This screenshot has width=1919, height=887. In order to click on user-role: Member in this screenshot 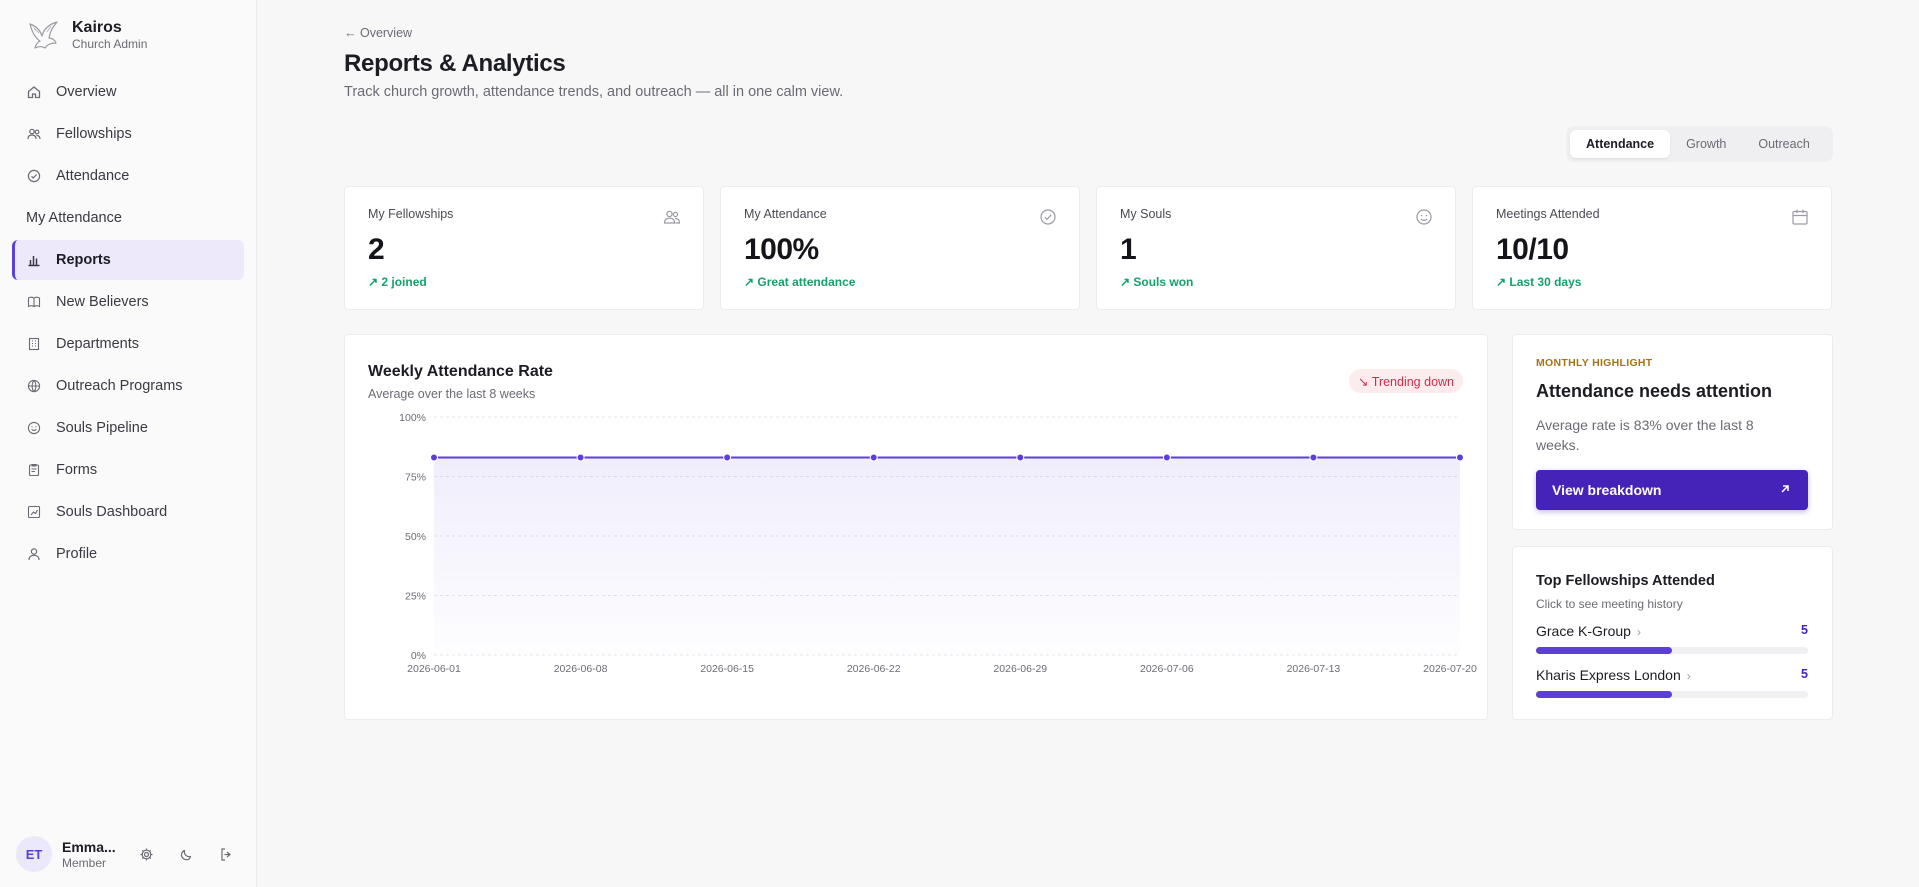, I will do `click(84, 862)`.